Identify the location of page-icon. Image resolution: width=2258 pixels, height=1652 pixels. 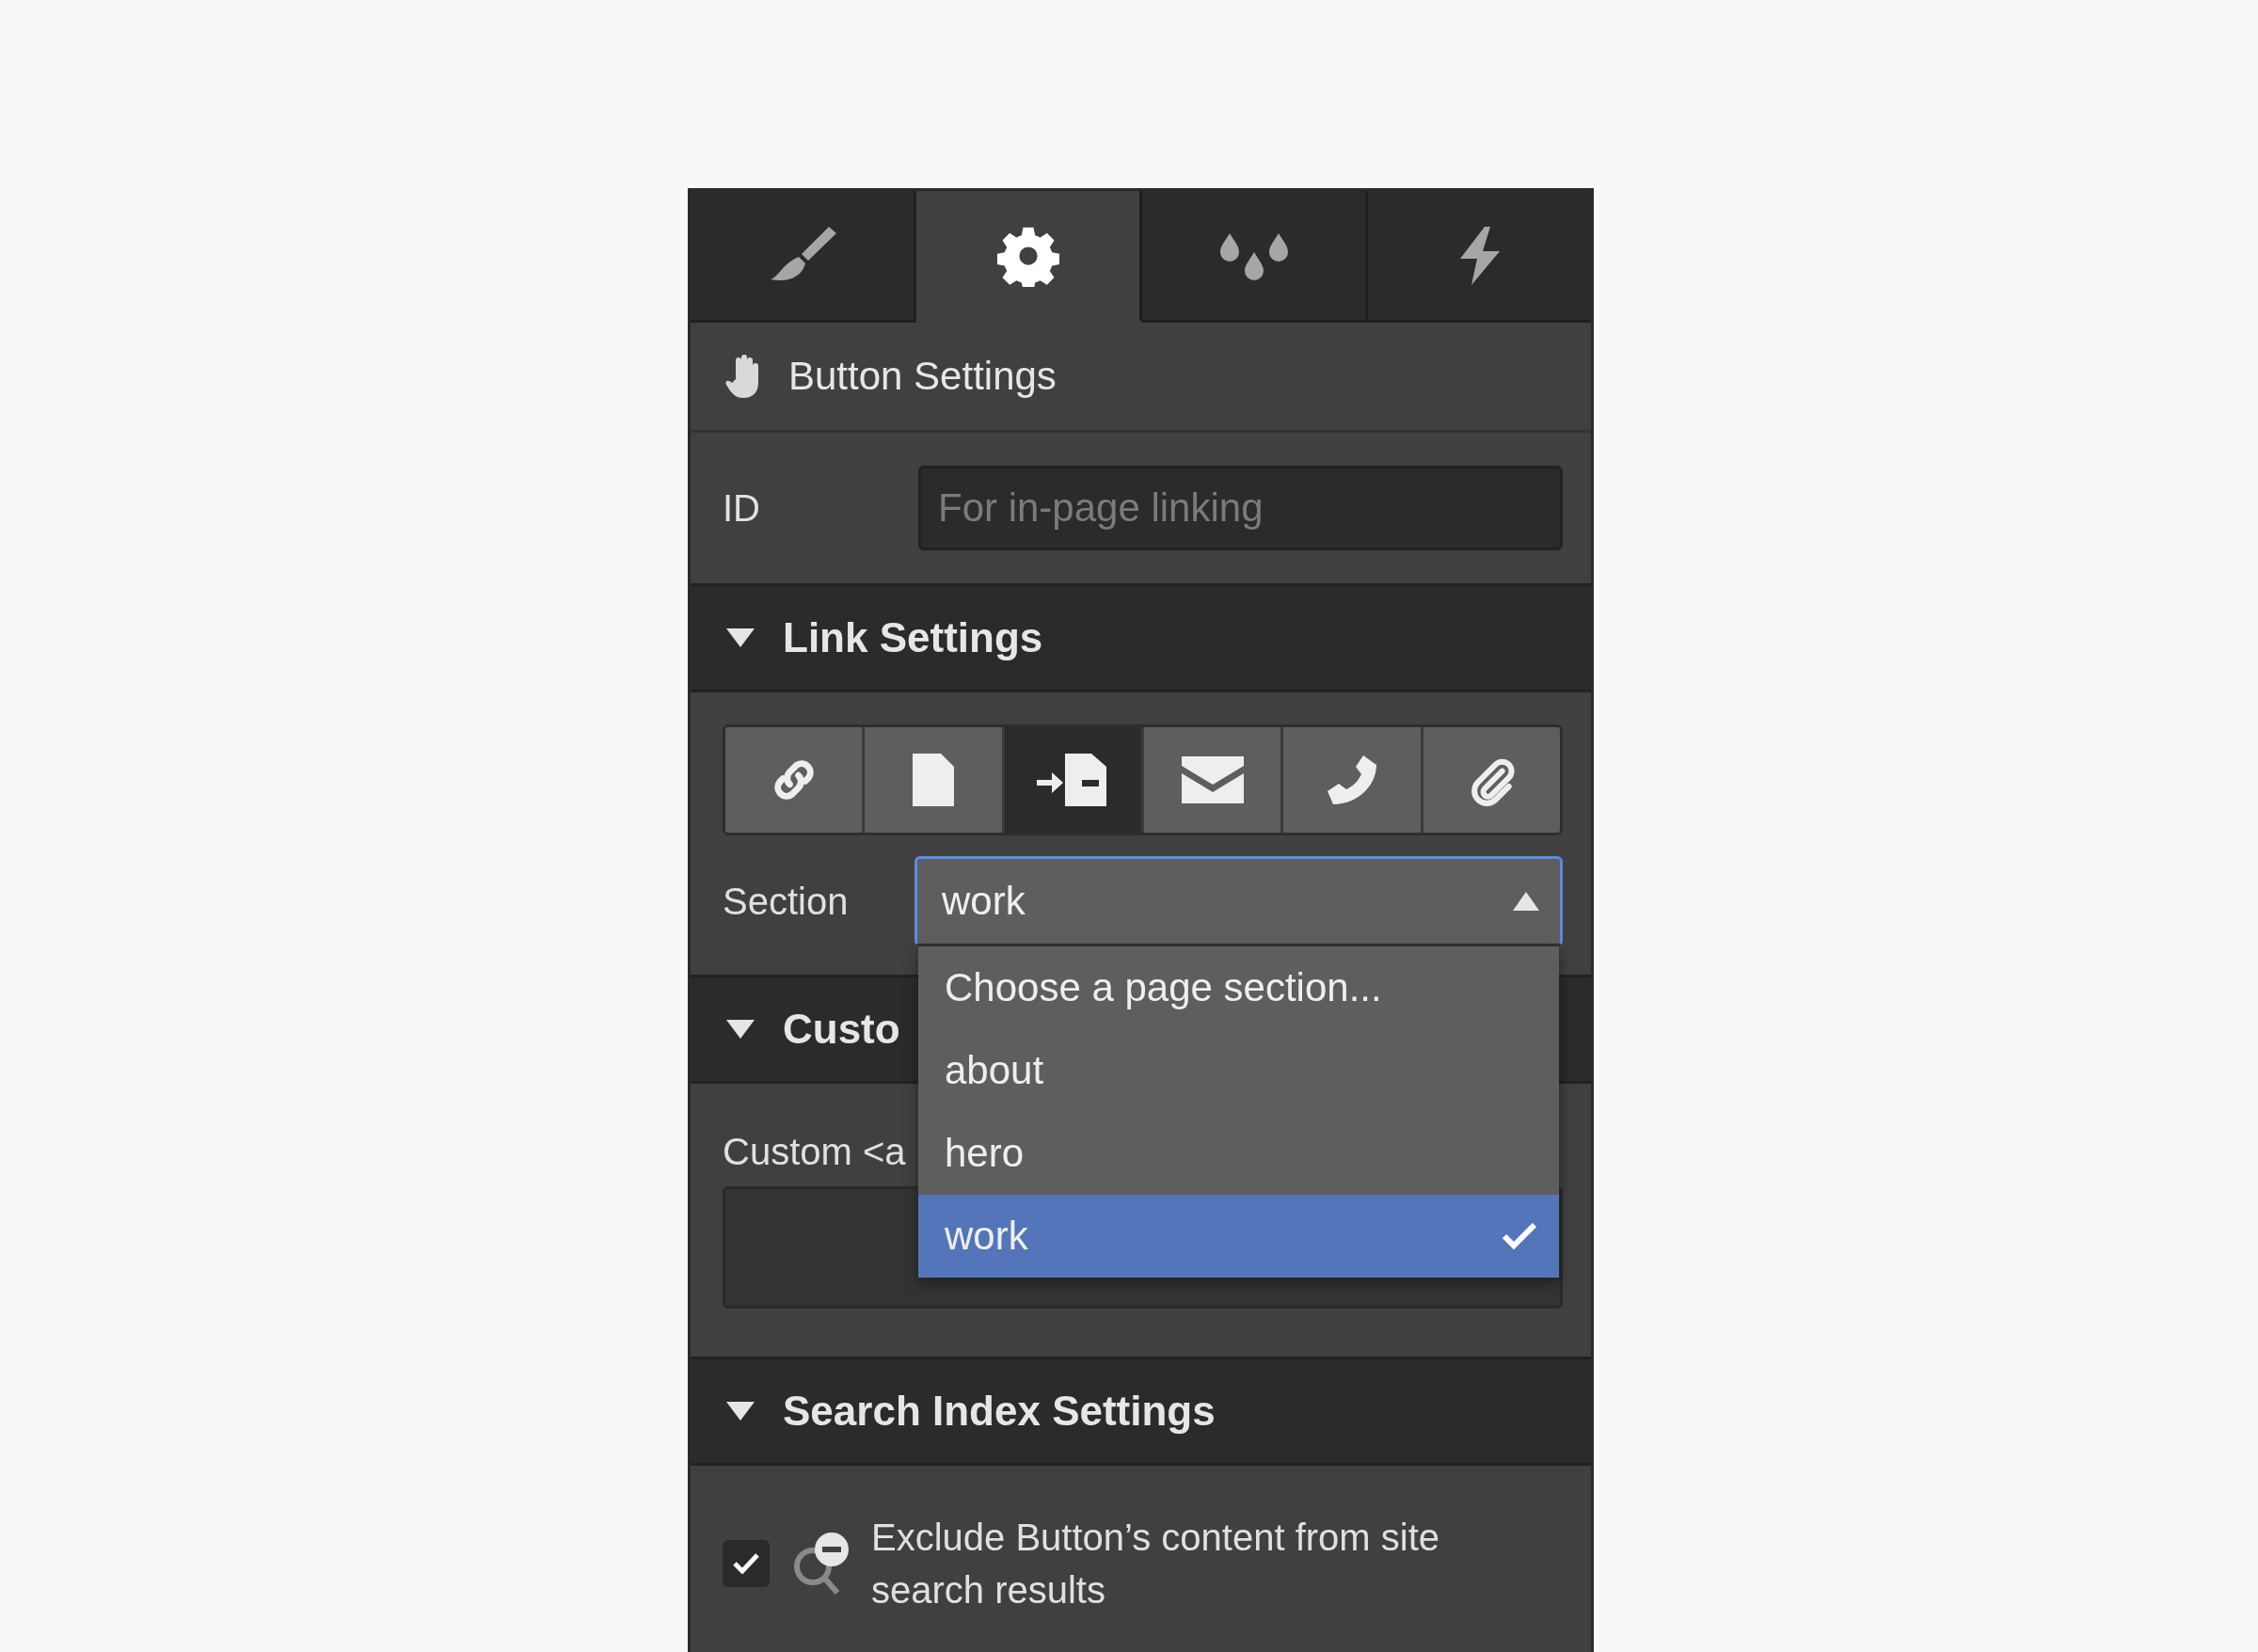
(933, 780).